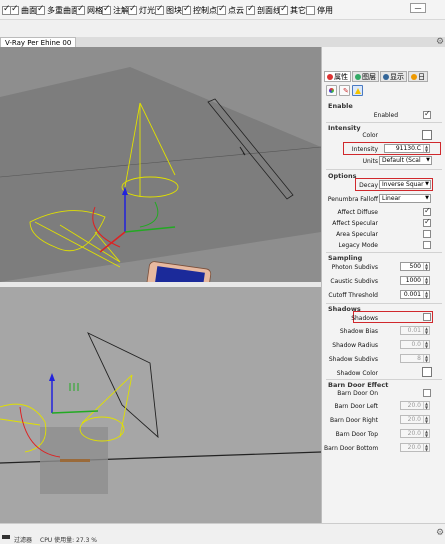 This screenshot has width=445, height=544. I want to click on panel-tabs: 属性 图层 显示 日, so click(376, 76).